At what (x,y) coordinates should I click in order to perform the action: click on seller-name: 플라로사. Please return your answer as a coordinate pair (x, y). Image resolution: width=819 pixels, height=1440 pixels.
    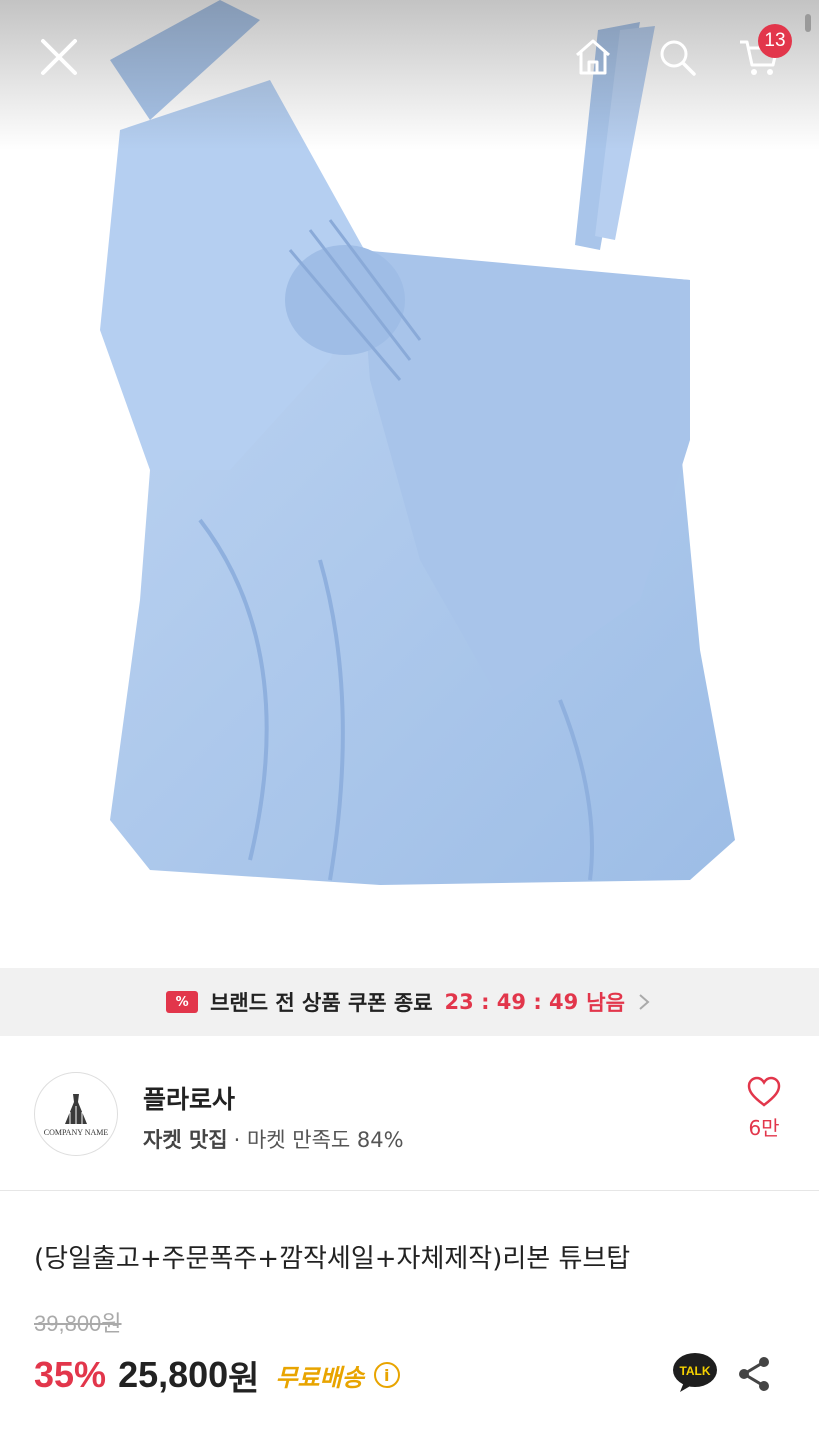
    Looking at the image, I should click on (189, 1098).